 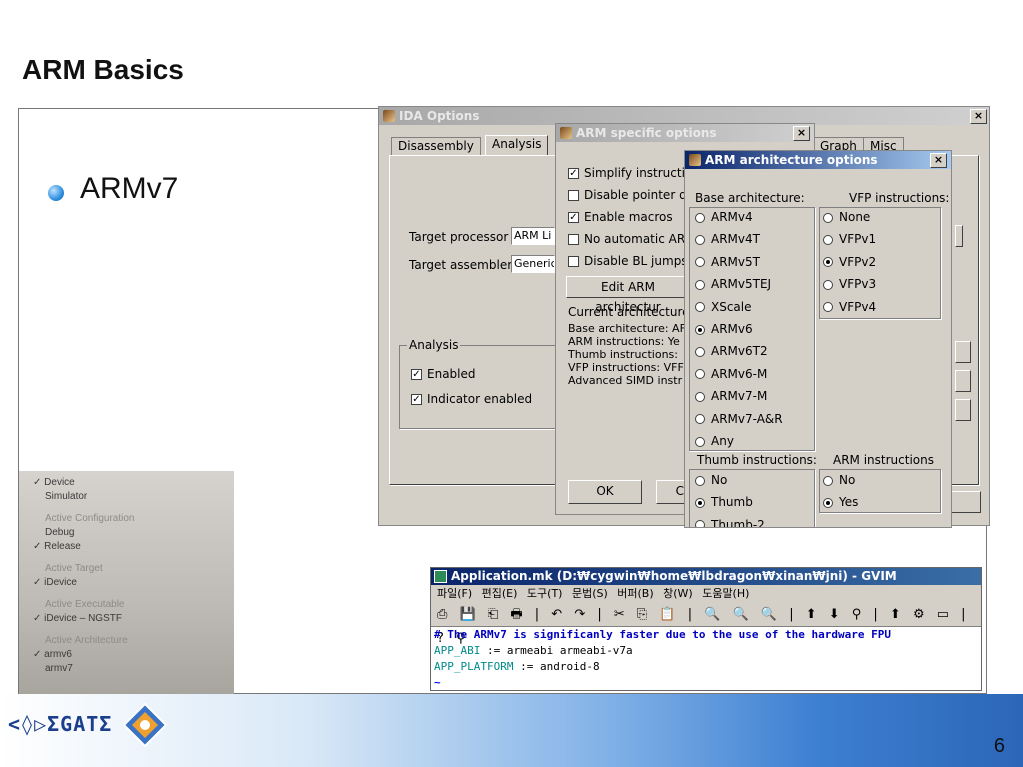 I want to click on vfp-radio: VFPv3, so click(x=849, y=284).